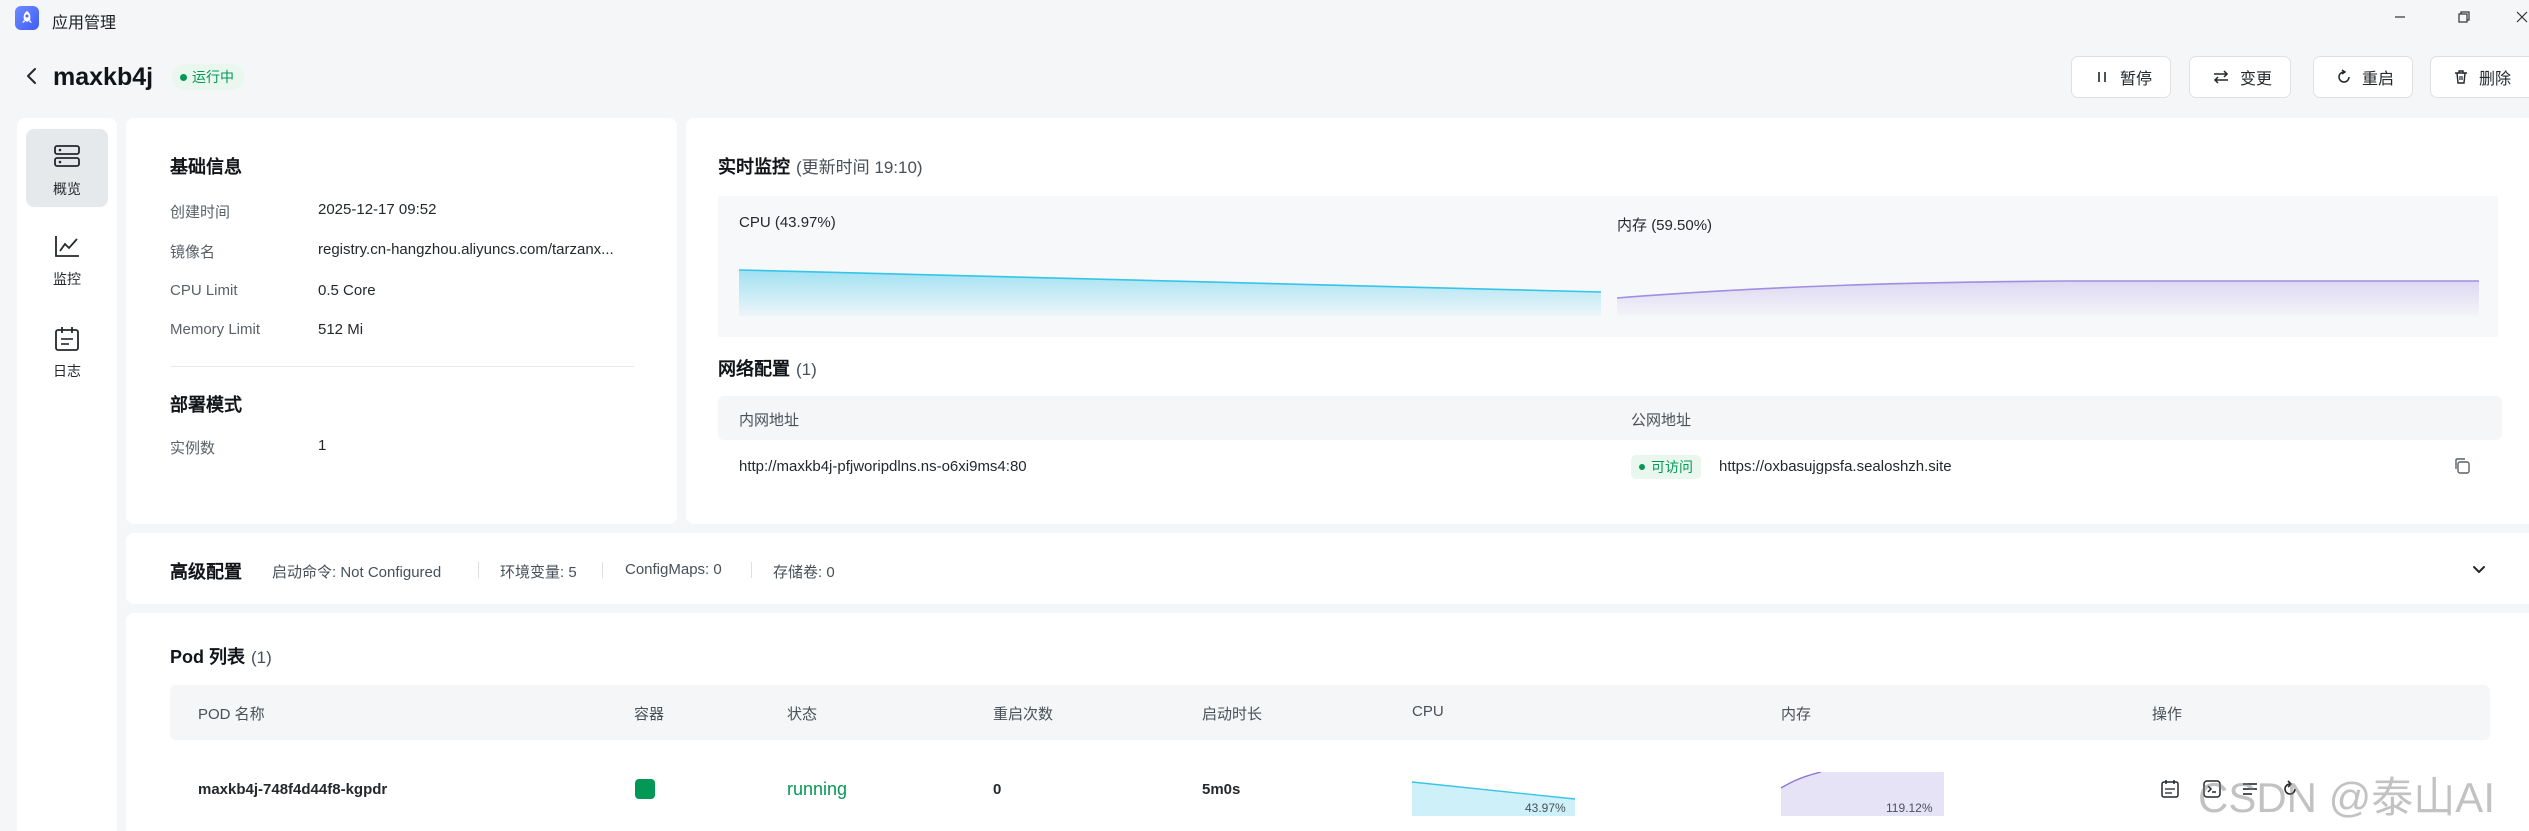 This screenshot has width=2529, height=831. What do you see at coordinates (1796, 714) in the screenshot?
I see `column-memory: 内存` at bounding box center [1796, 714].